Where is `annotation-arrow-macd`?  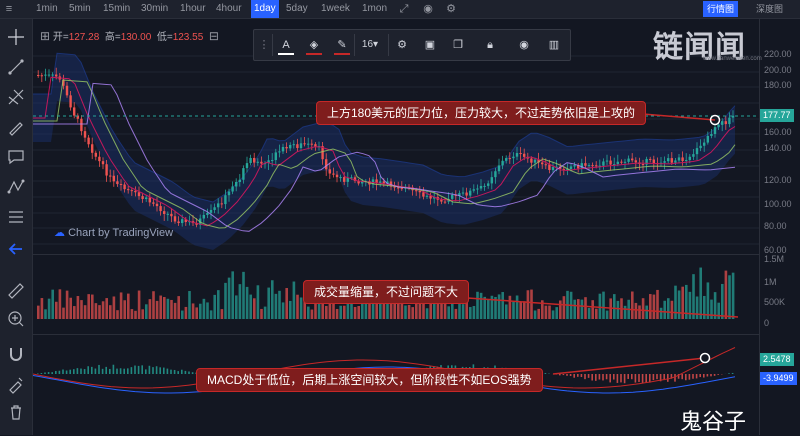
annotation-arrow-macd is located at coordinates (629, 366).